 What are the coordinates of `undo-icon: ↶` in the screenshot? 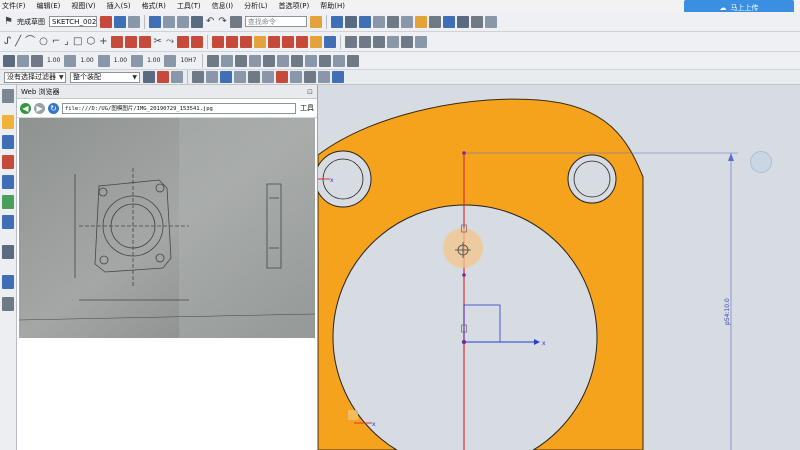 It's located at (210, 22).